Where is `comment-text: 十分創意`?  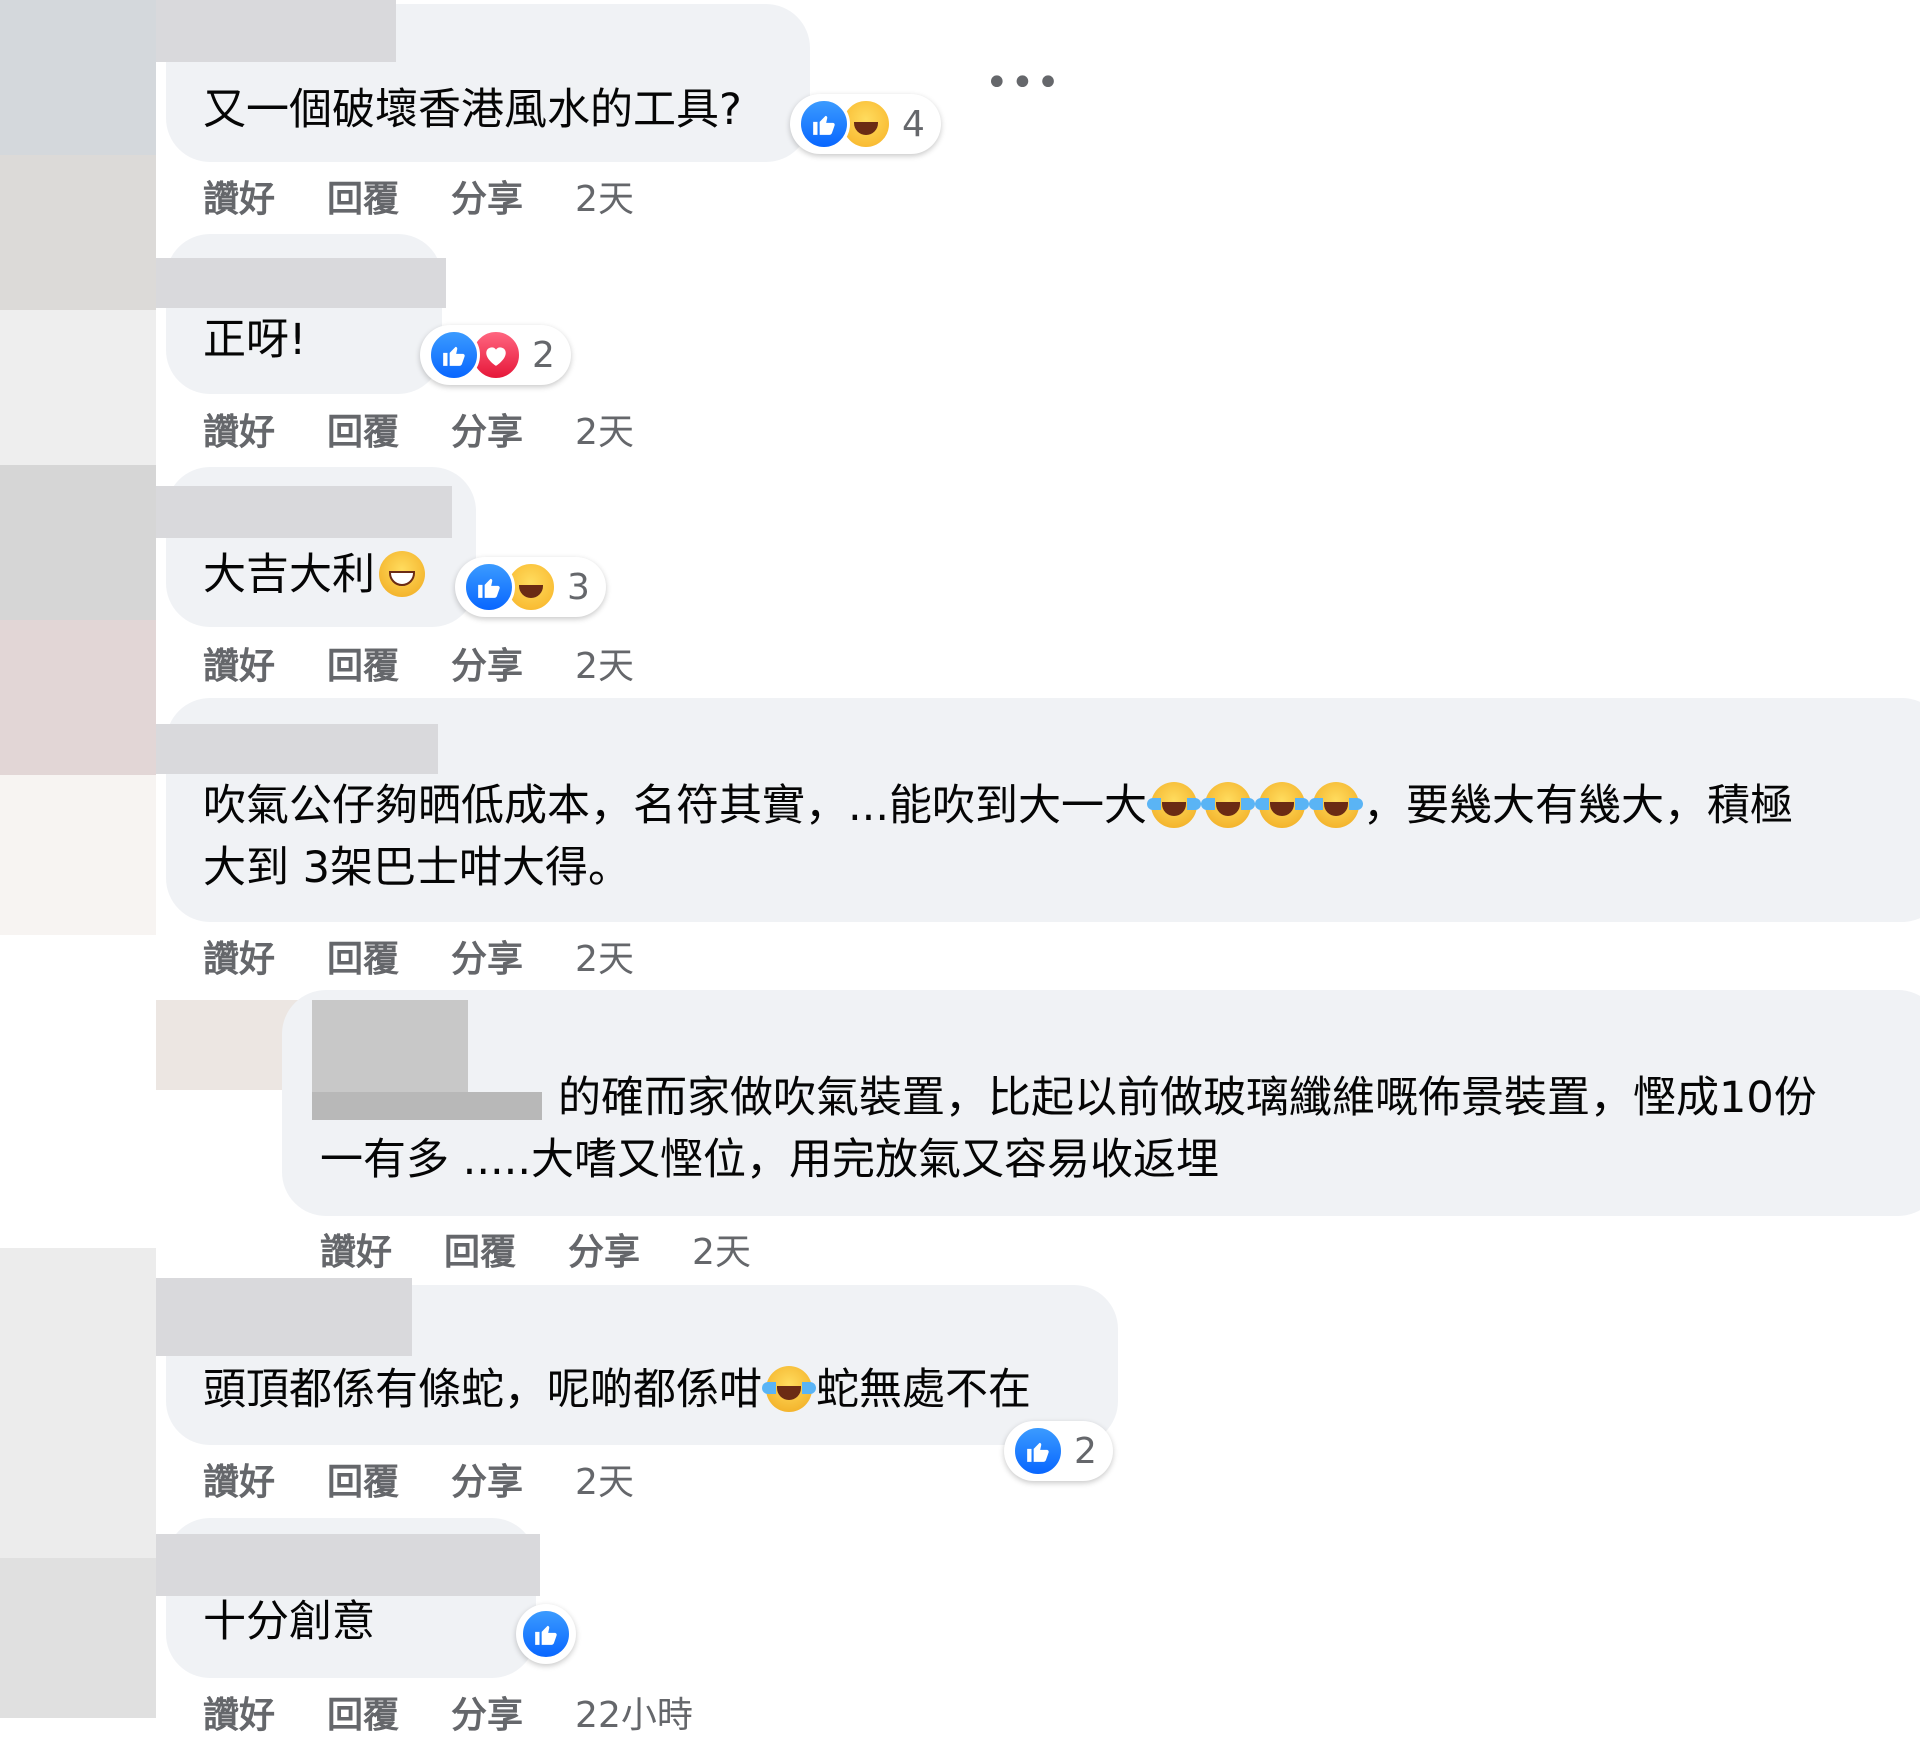
comment-text: 十分創意 is located at coordinates (289, 1622).